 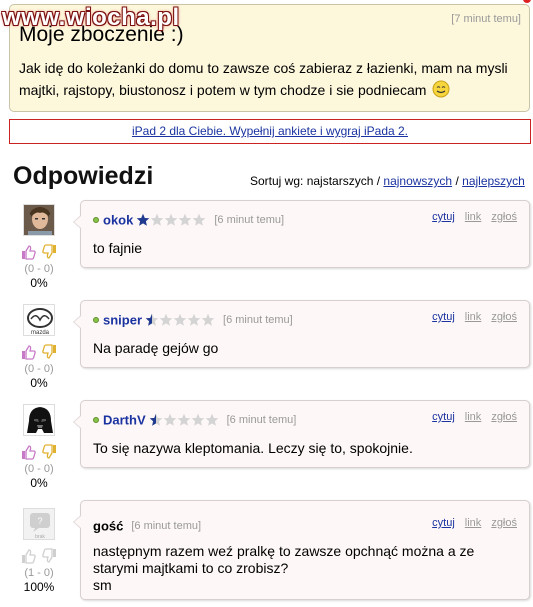 I want to click on top-corner-icon, so click(x=513, y=2).